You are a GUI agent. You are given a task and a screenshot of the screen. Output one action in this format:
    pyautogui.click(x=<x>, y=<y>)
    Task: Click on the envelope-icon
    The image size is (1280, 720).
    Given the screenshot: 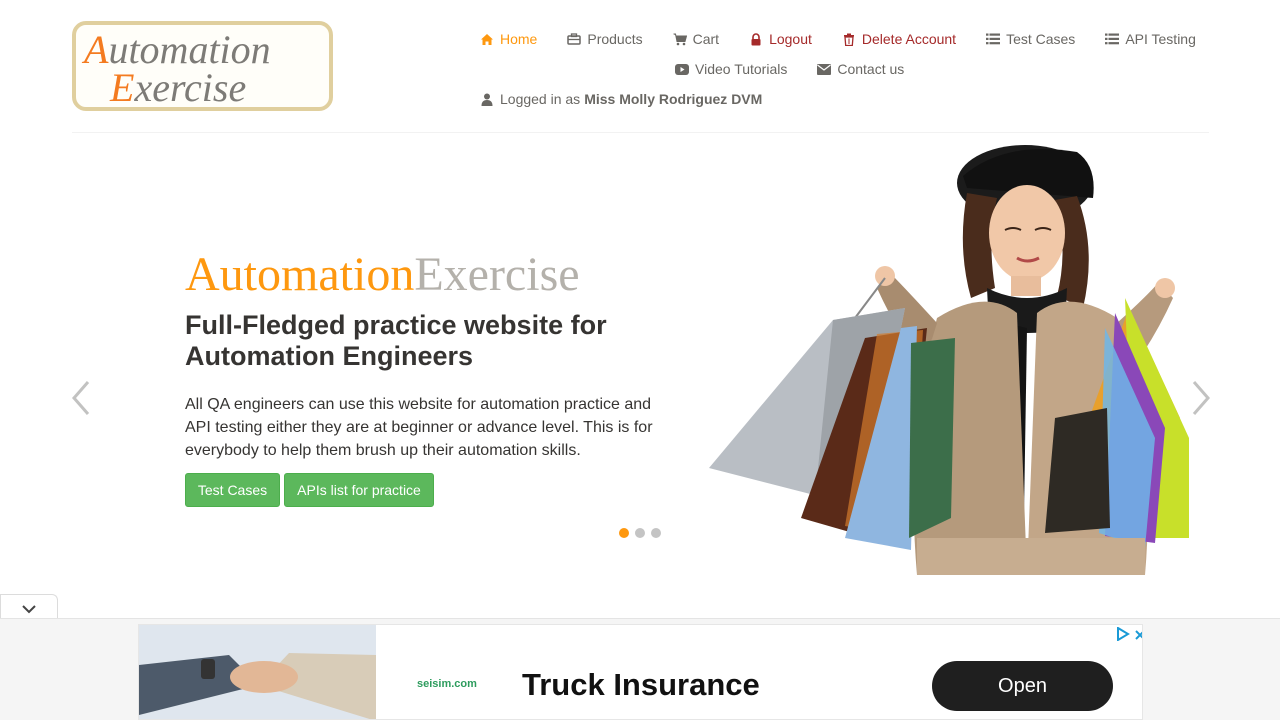 What is the action you would take?
    pyautogui.click(x=824, y=69)
    